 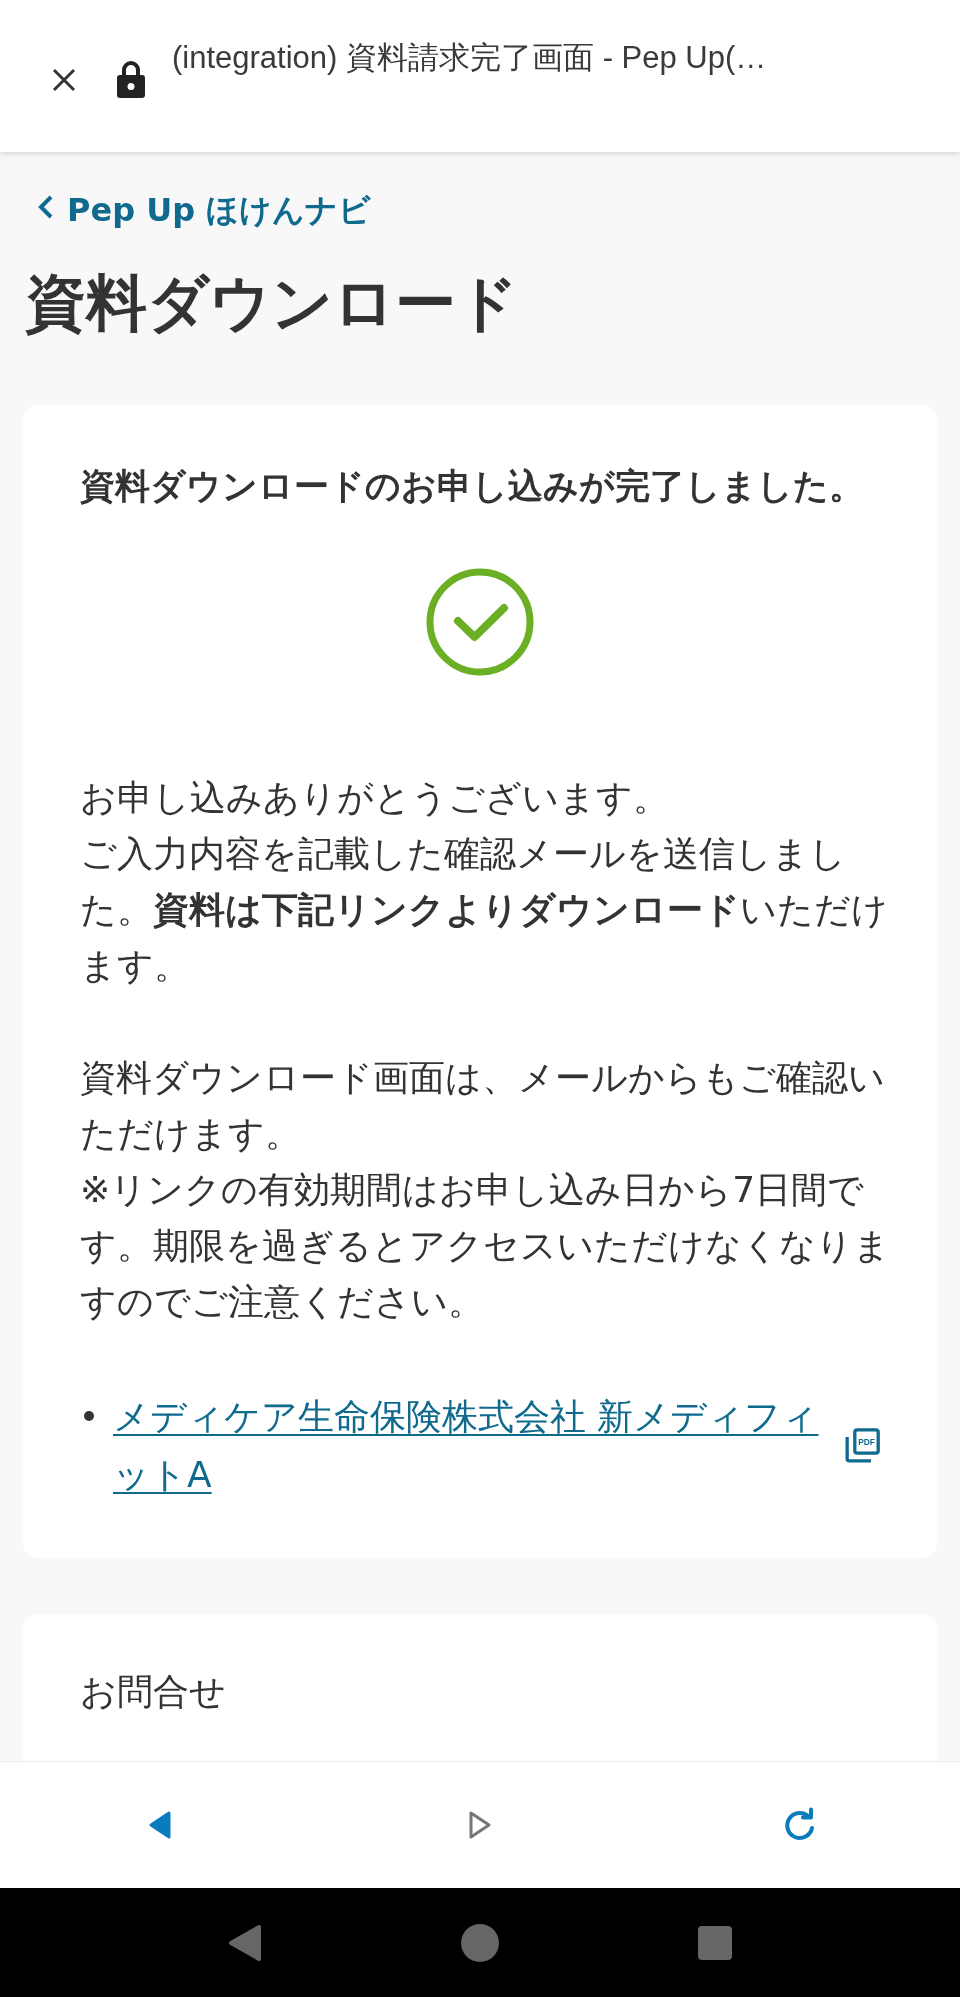 I want to click on square-icon, so click(x=715, y=1942).